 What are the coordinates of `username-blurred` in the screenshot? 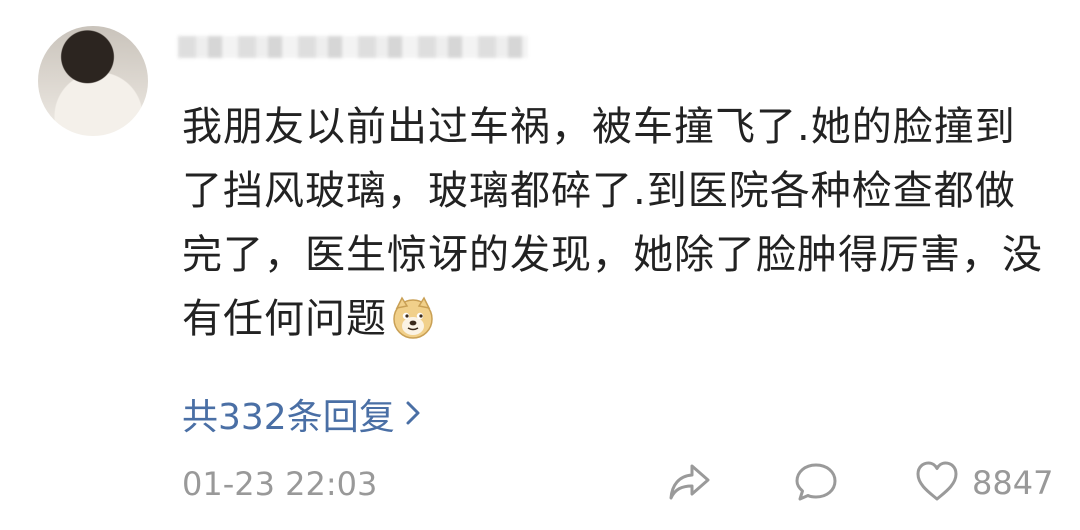 It's located at (353, 47).